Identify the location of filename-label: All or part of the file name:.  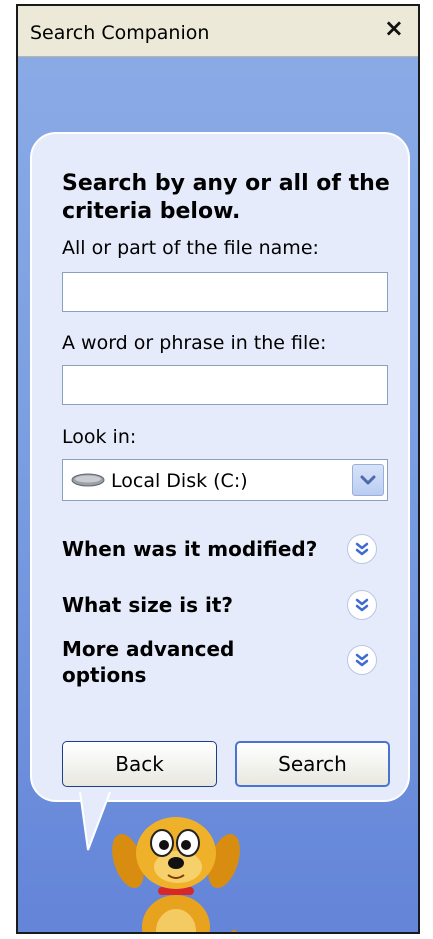
(190, 248).